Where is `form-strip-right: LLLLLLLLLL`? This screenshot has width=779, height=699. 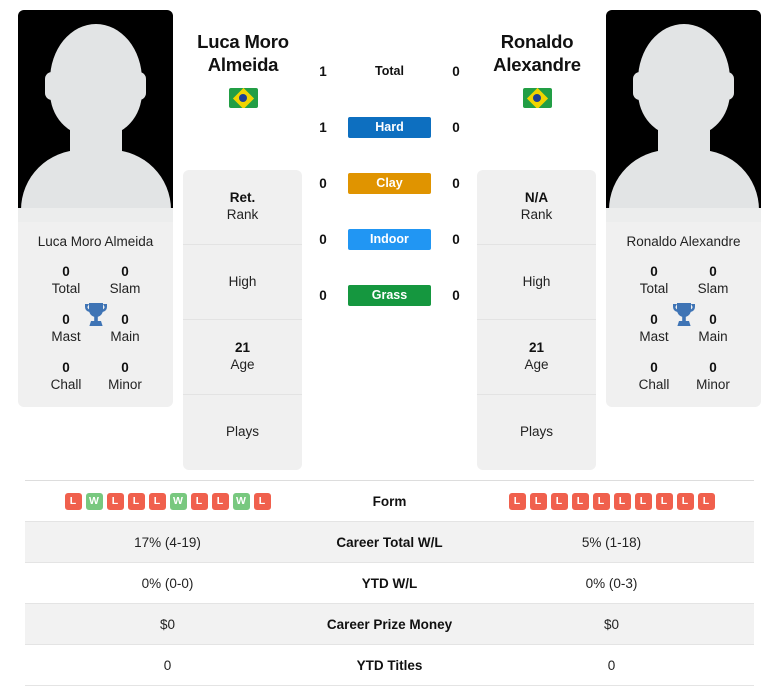
form-strip-right: LLLLLLLLLL is located at coordinates (611, 501).